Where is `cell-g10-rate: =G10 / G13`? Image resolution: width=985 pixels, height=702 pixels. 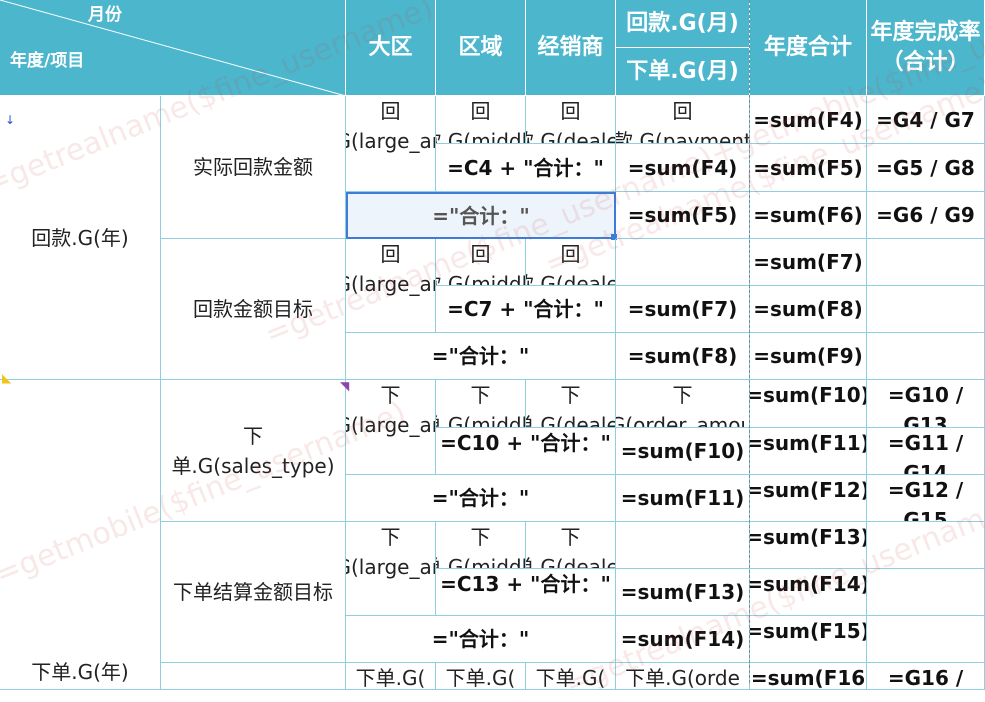 cell-g10-rate: =G10 / G13 is located at coordinates (926, 404).